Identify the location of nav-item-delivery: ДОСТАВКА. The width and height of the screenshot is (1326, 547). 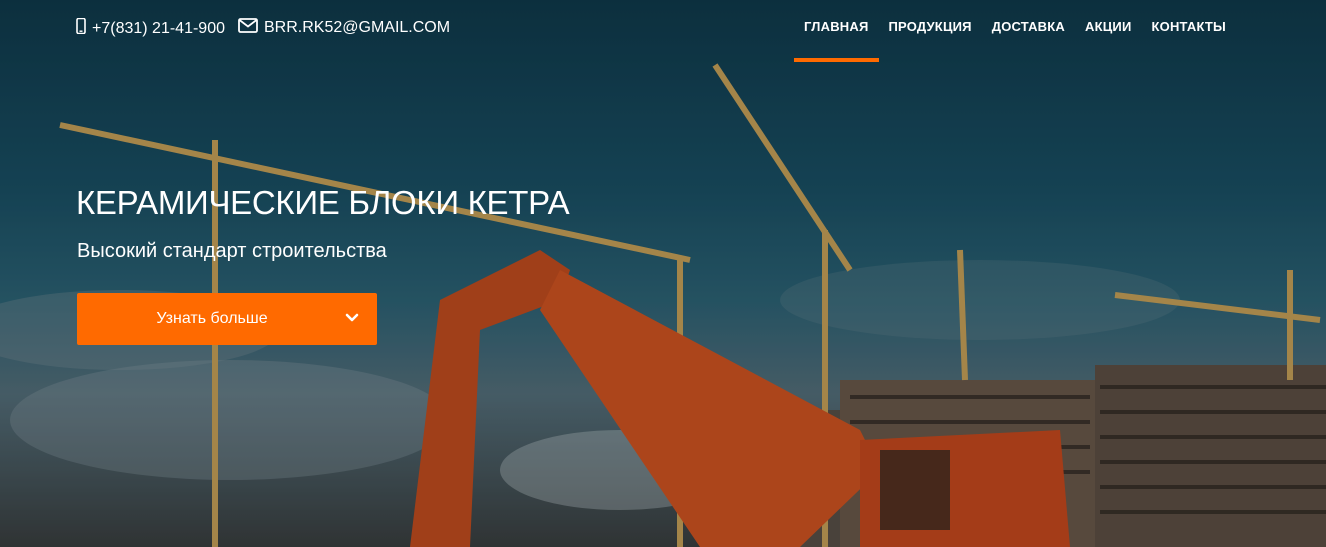
(1028, 31).